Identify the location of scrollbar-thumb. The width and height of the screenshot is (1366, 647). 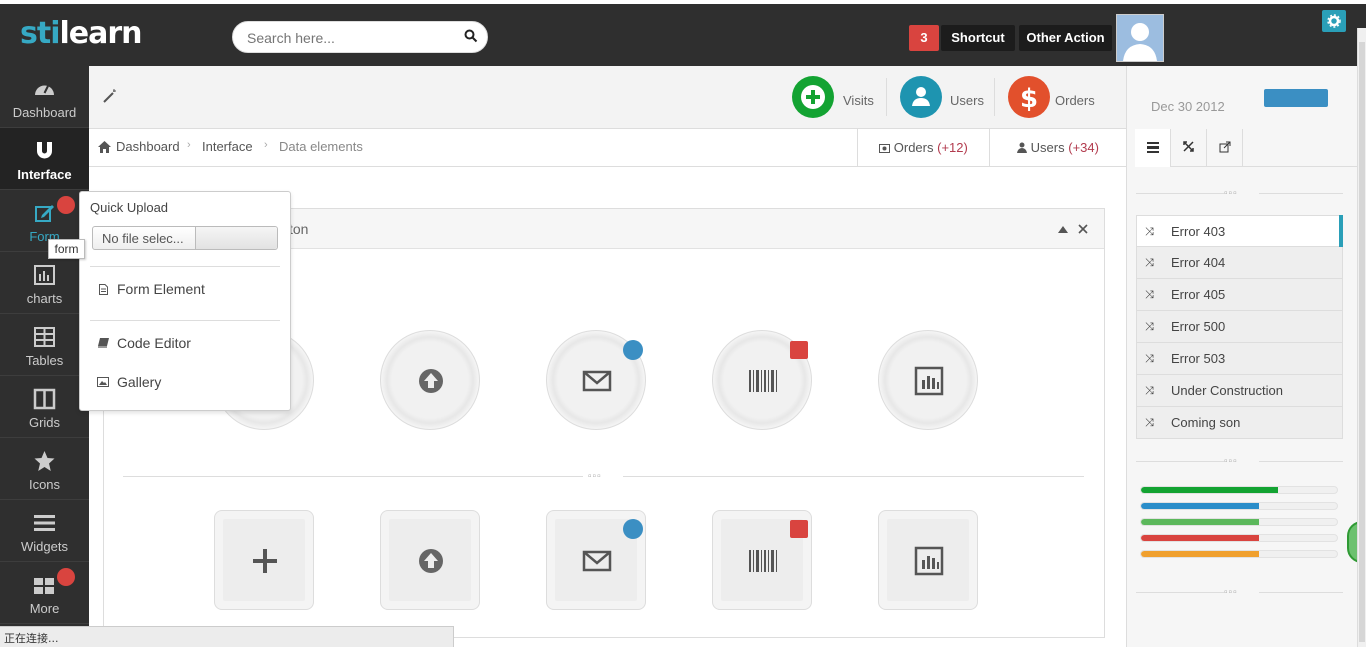
(1362, 342).